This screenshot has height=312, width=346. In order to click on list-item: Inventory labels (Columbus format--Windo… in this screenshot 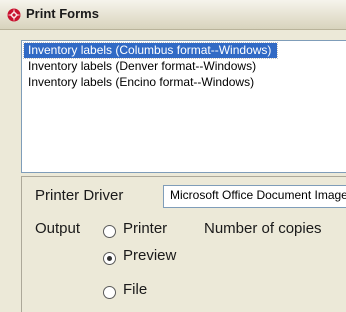, I will do `click(150, 50)`.